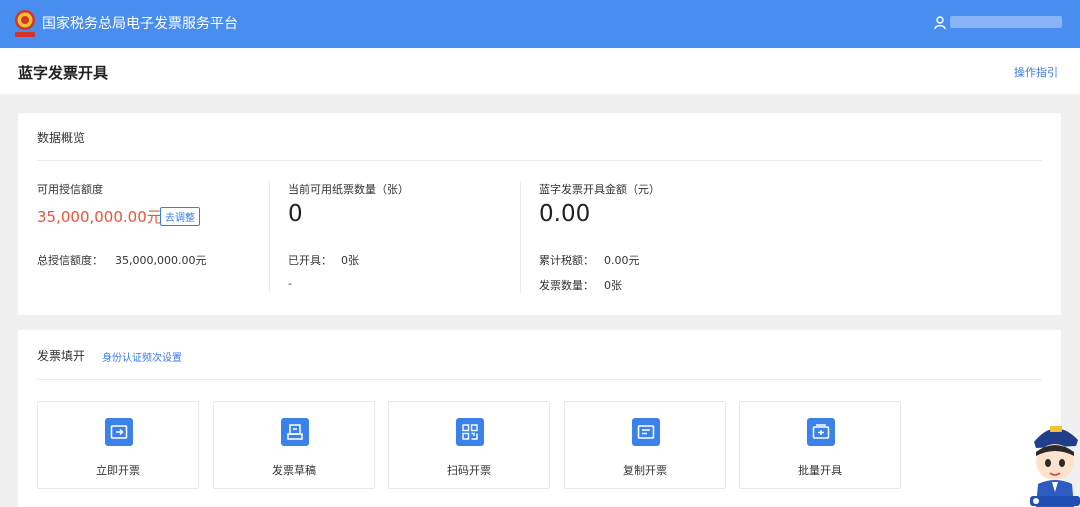  Describe the element at coordinates (566, 285) in the screenshot. I see `invoice-count-label: 发票数量：` at that location.